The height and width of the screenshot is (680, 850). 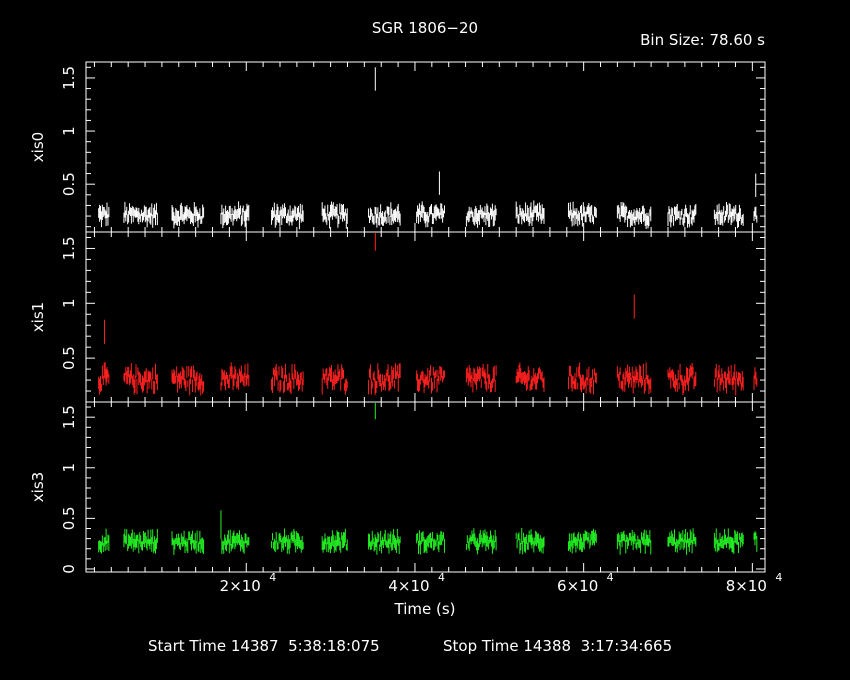 I want to click on y-axis-label: xis1, so click(x=38, y=317).